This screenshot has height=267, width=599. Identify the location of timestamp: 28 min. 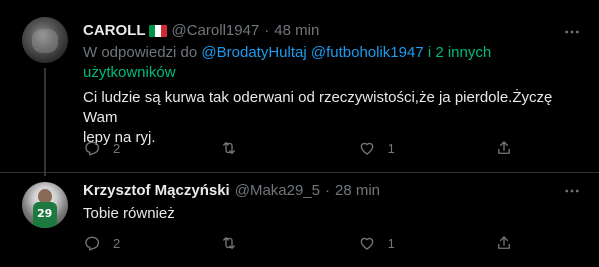
(357, 191).